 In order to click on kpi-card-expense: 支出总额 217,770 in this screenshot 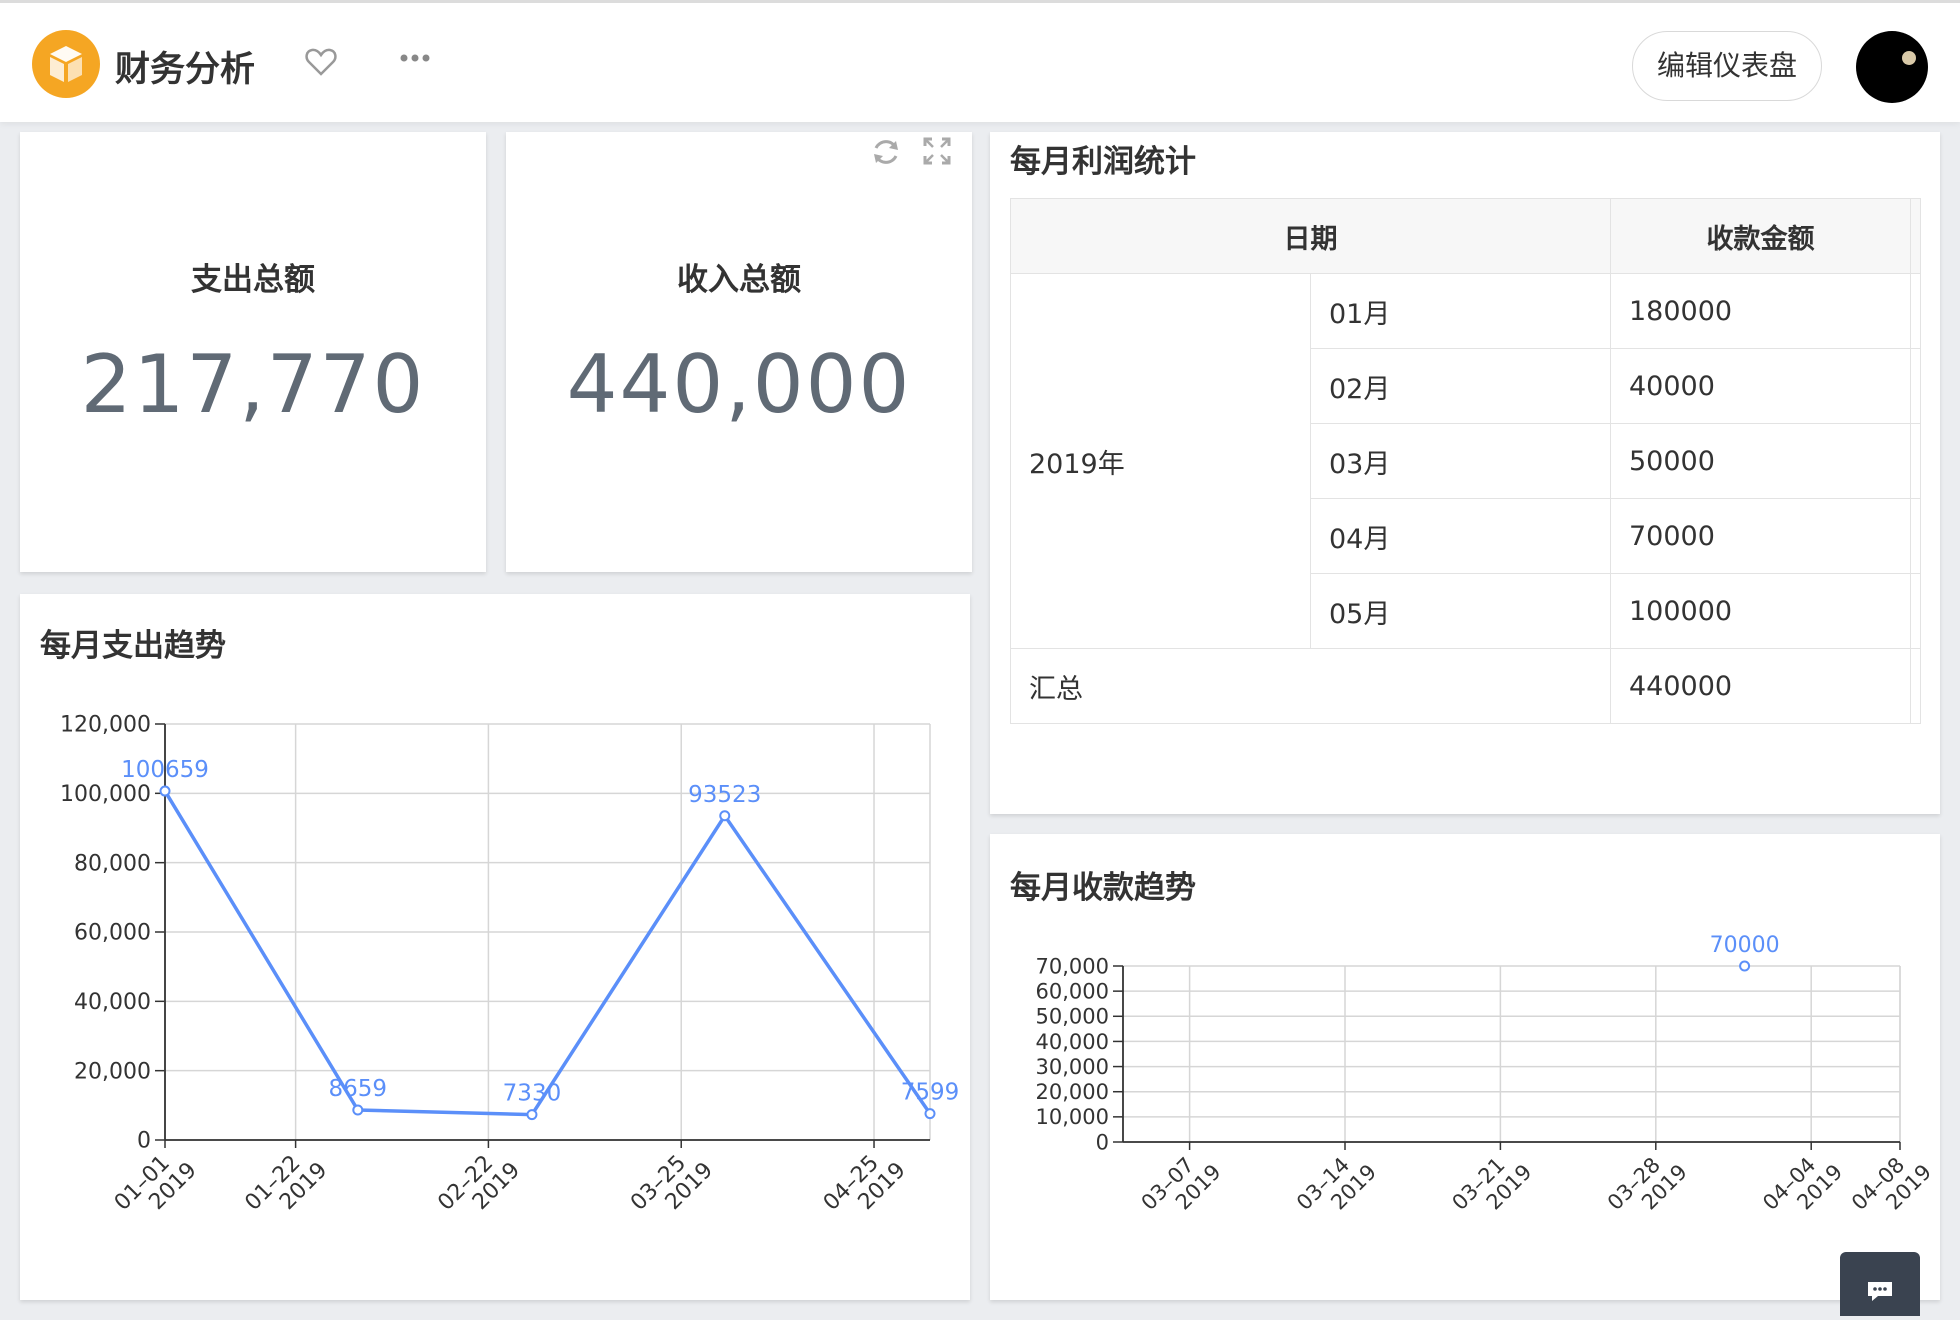, I will do `click(253, 352)`.